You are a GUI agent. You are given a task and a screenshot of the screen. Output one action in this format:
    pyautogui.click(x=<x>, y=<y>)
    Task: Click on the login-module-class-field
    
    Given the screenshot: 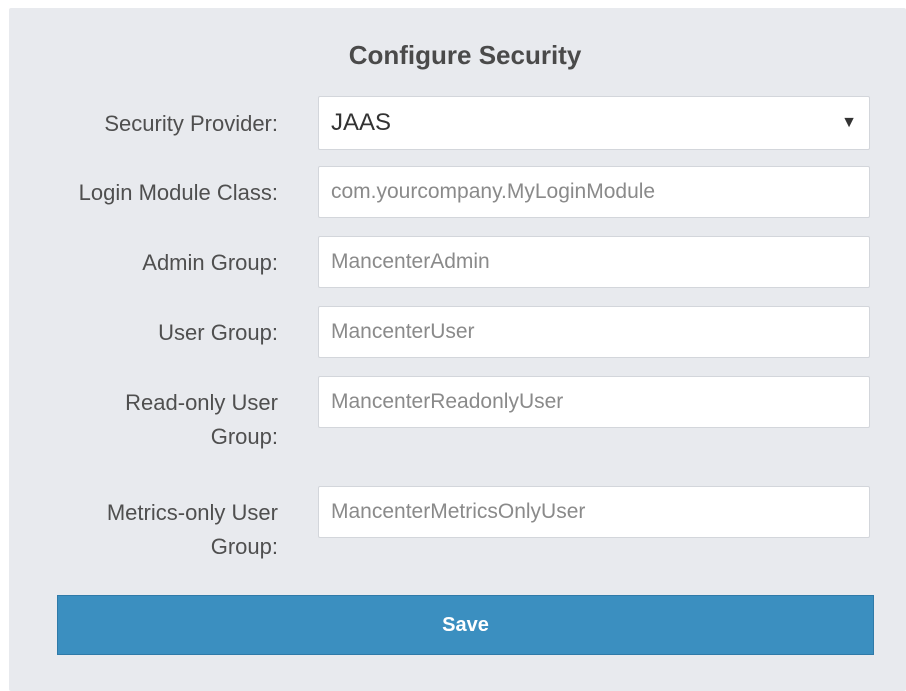 What is the action you would take?
    pyautogui.click(x=594, y=192)
    